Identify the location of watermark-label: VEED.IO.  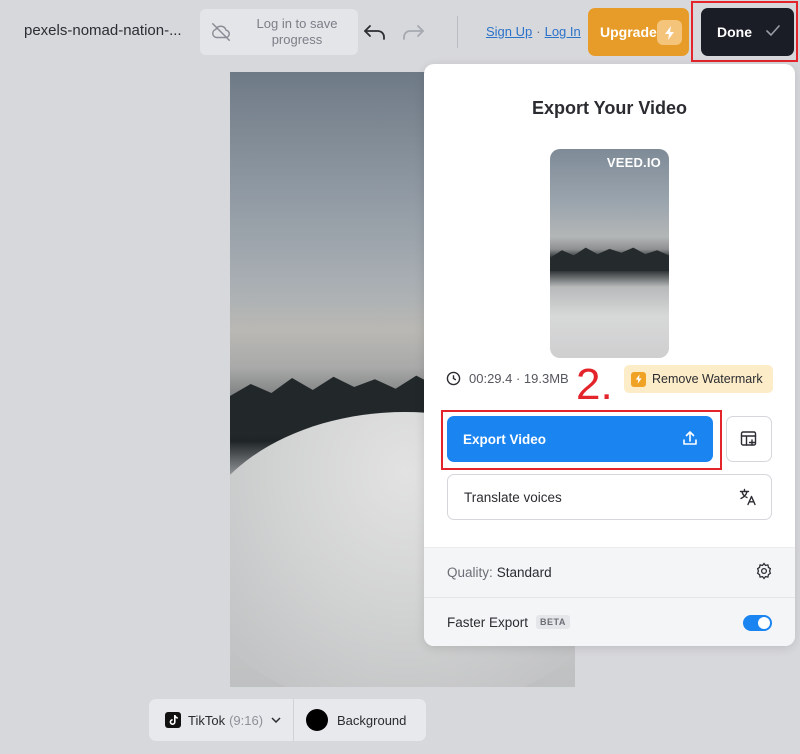
(633, 162).